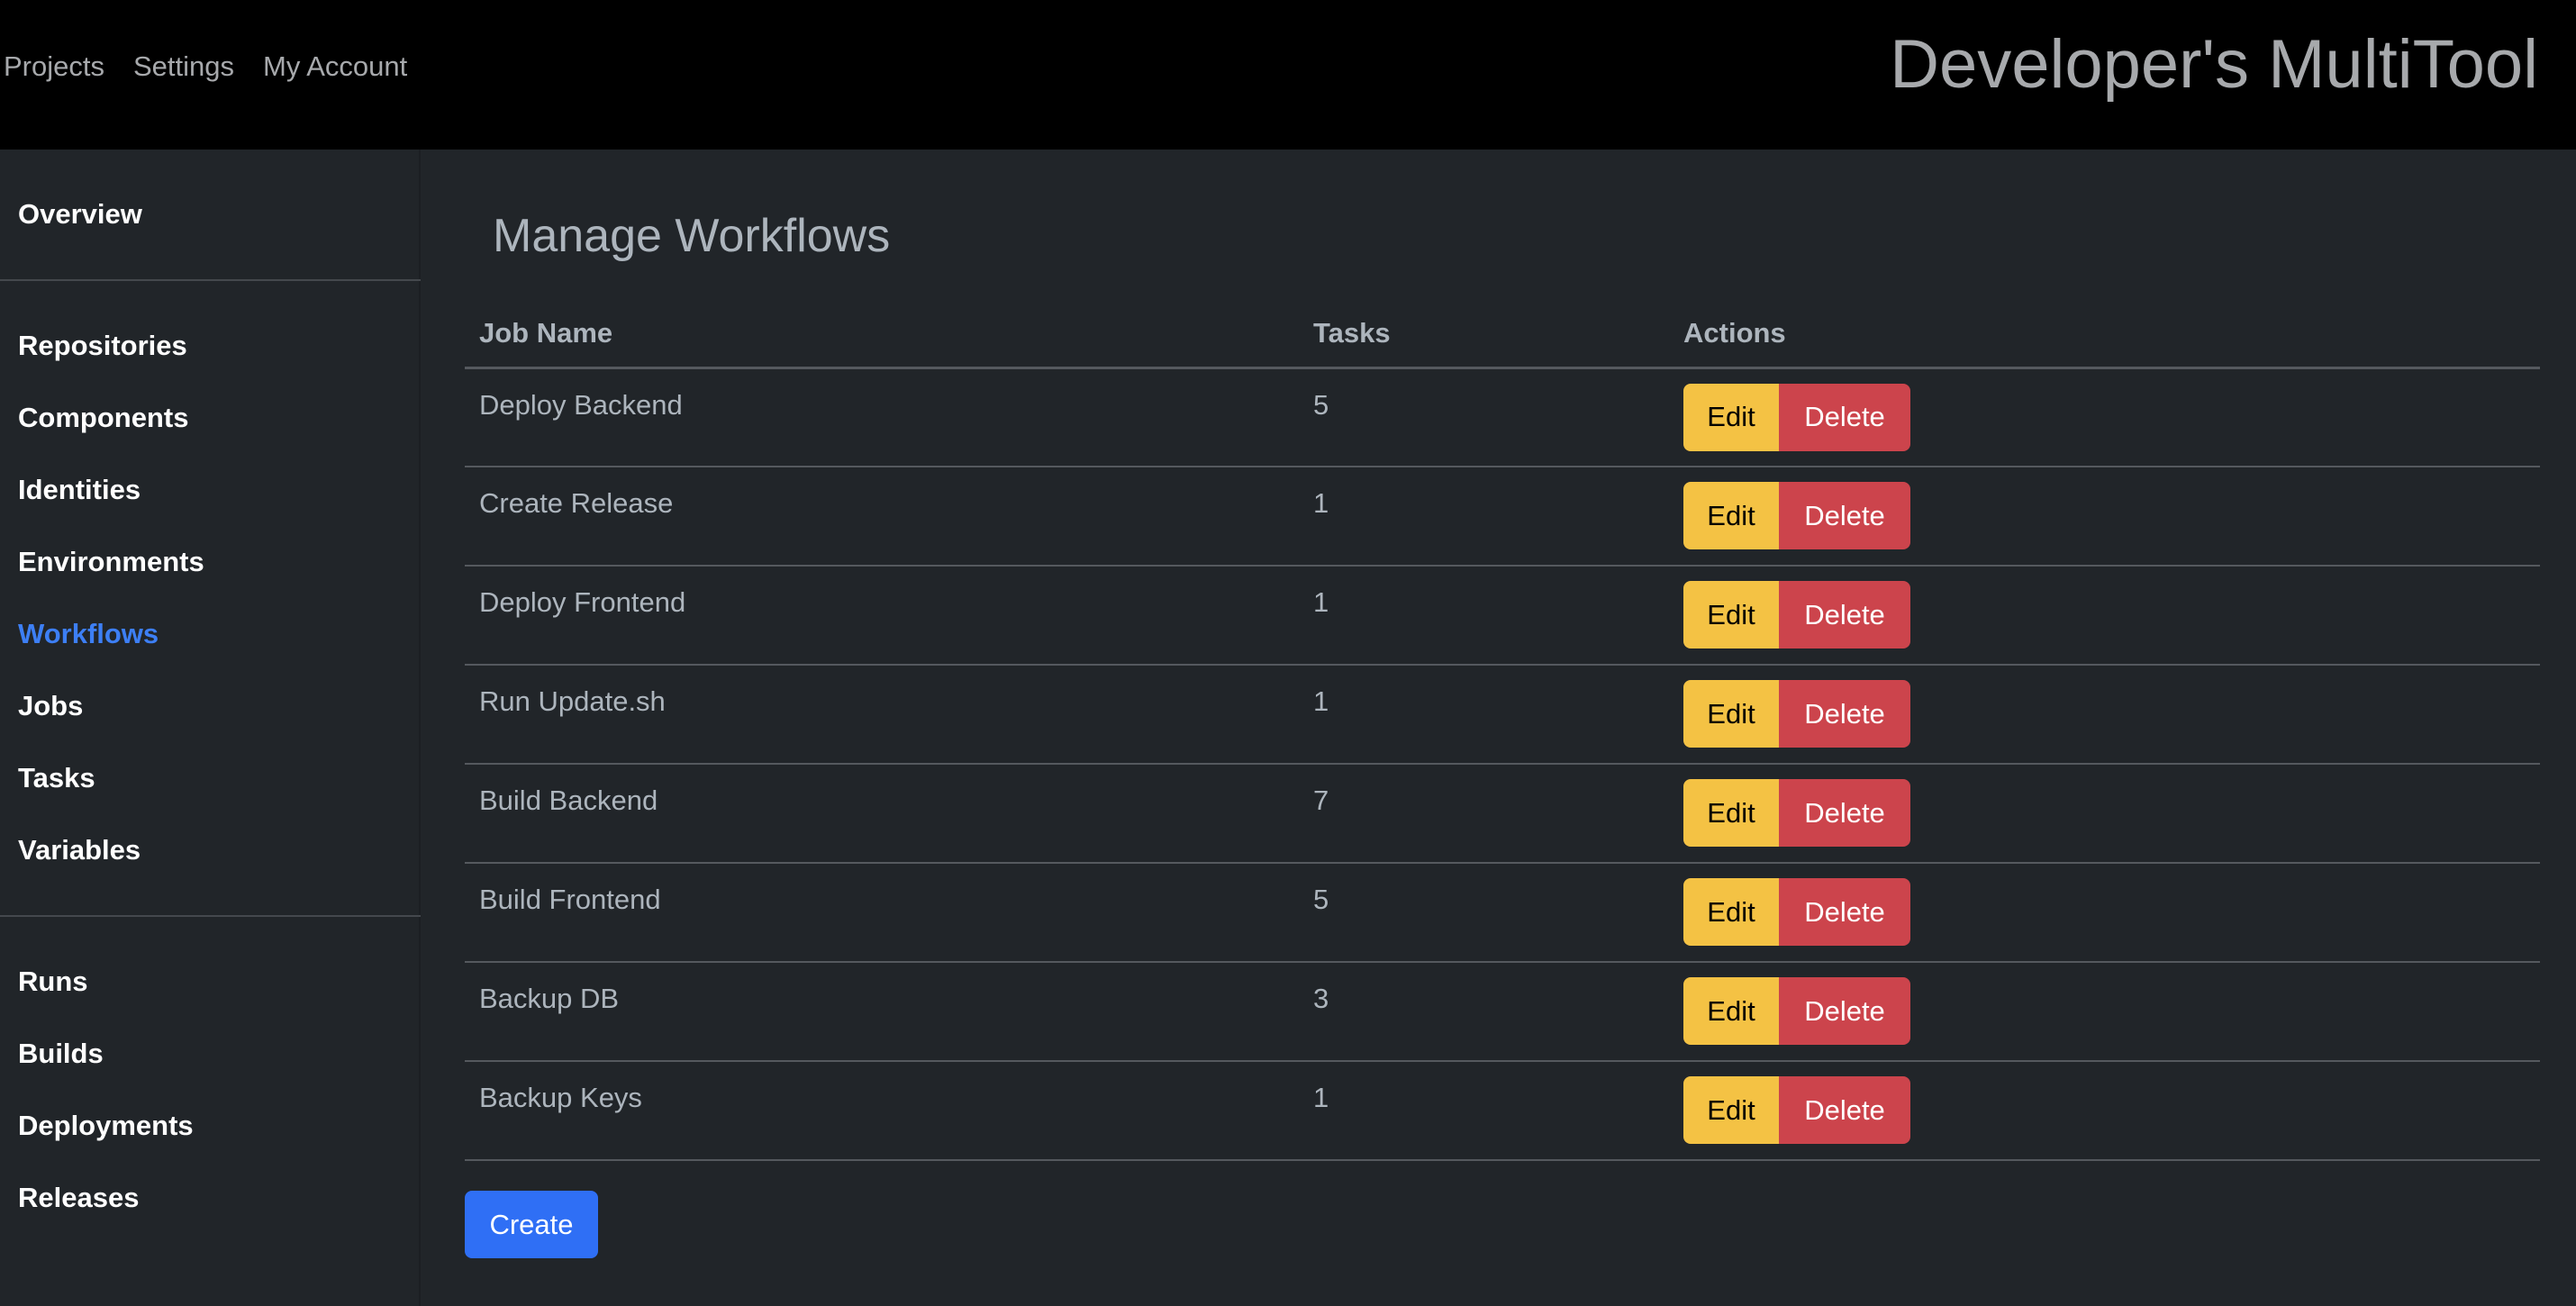 Image resolution: width=2576 pixels, height=1306 pixels. I want to click on sidebar-item-variables: Variables, so click(79, 850).